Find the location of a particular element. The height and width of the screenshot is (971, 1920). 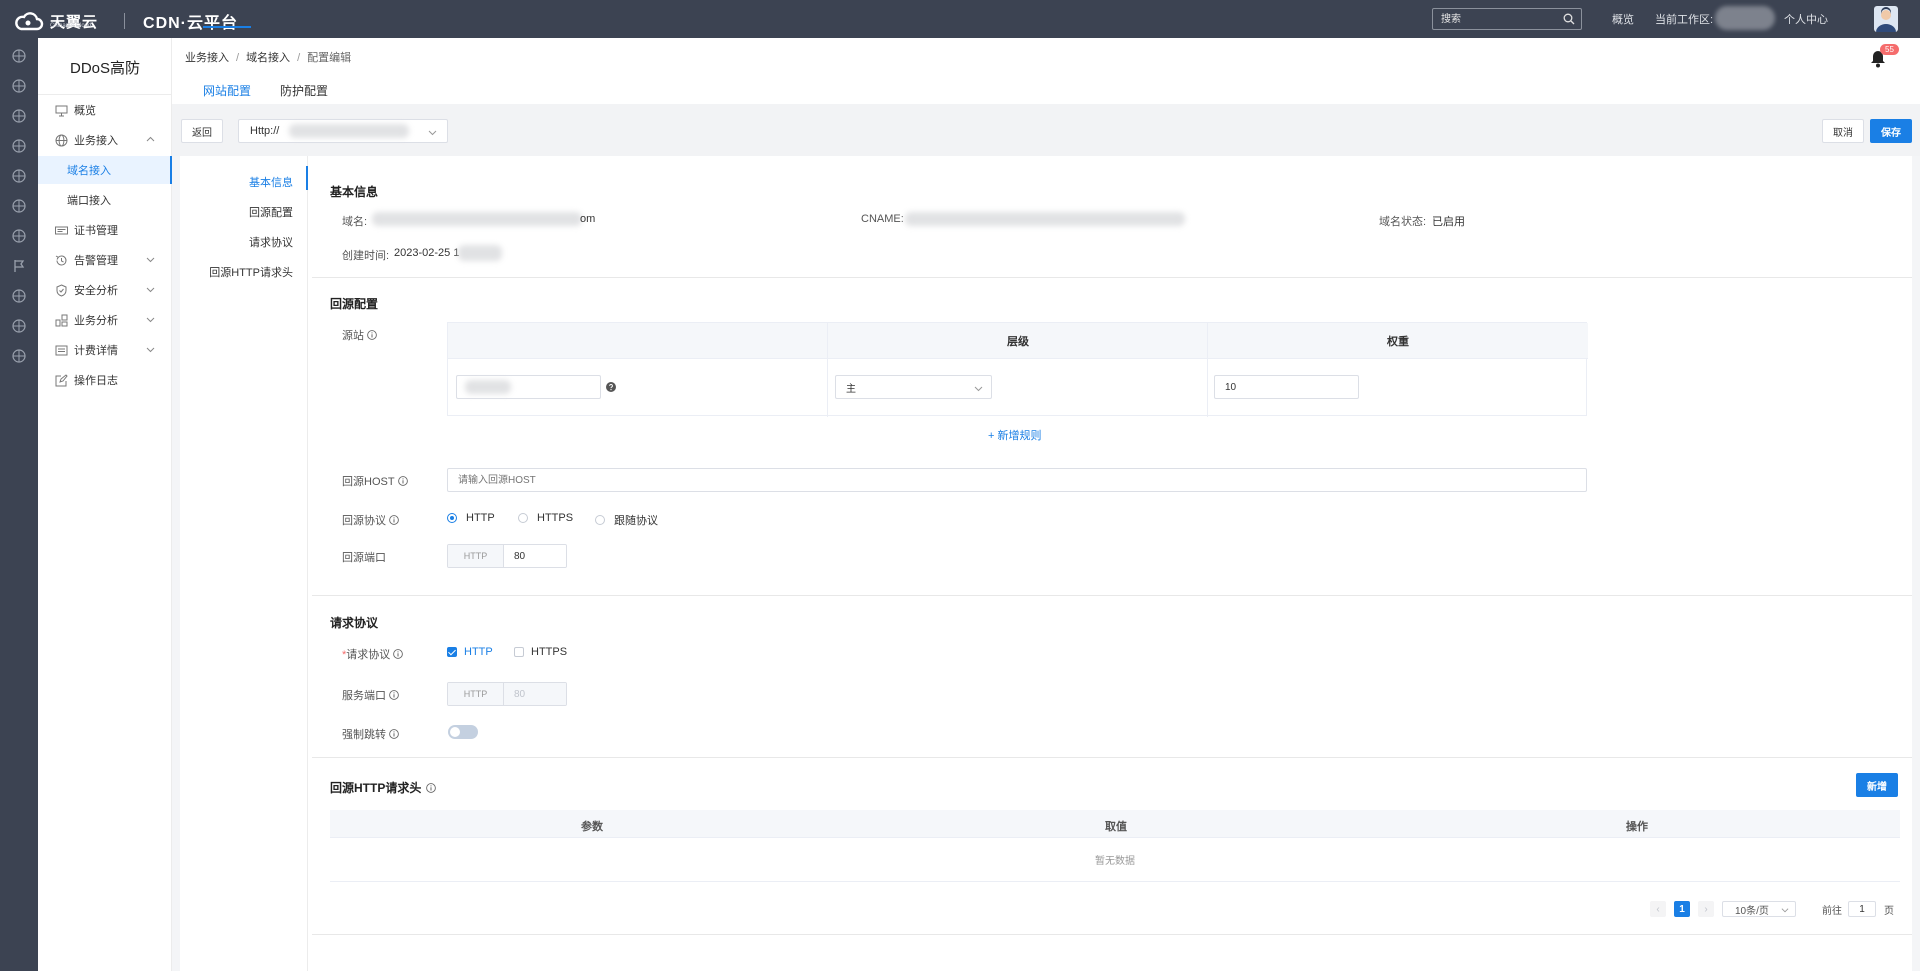

add-header-button: 新增 is located at coordinates (1877, 785).